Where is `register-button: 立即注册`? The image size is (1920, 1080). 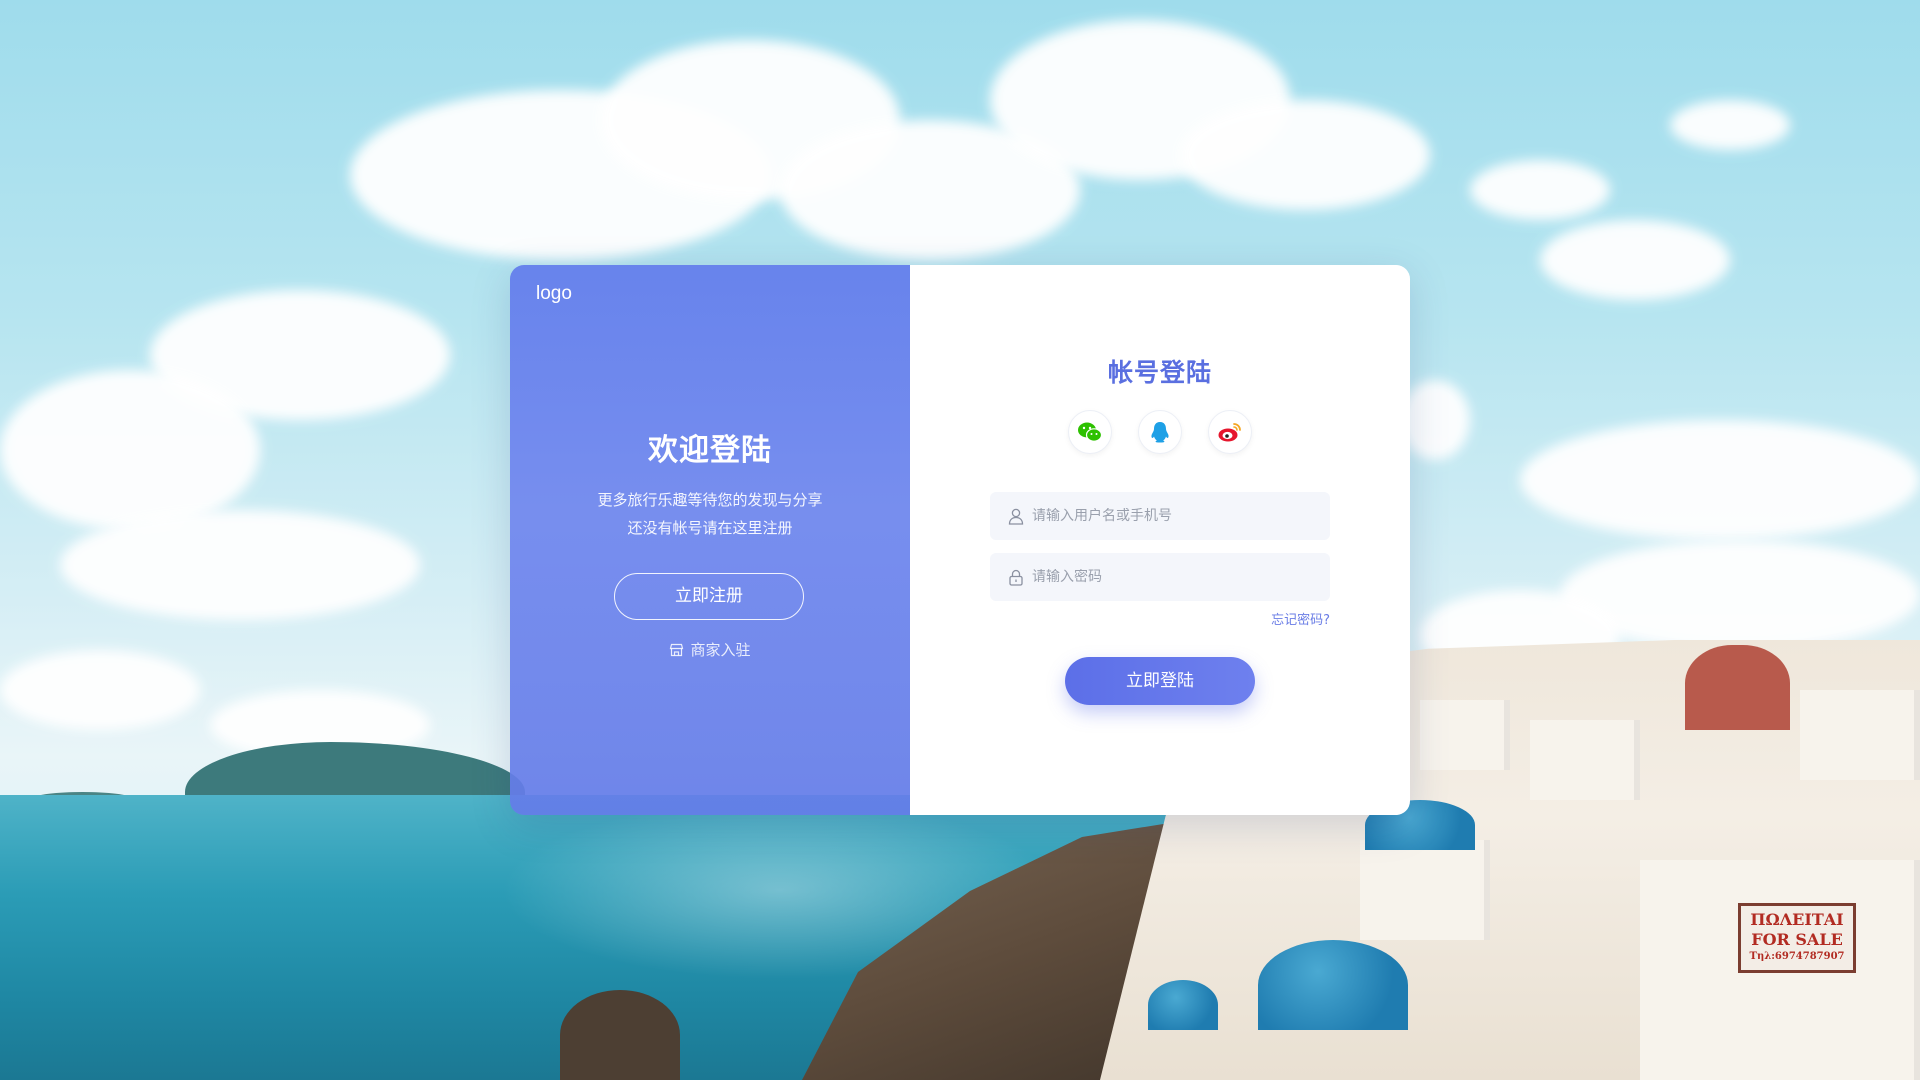
register-button: 立即注册 is located at coordinates (709, 596).